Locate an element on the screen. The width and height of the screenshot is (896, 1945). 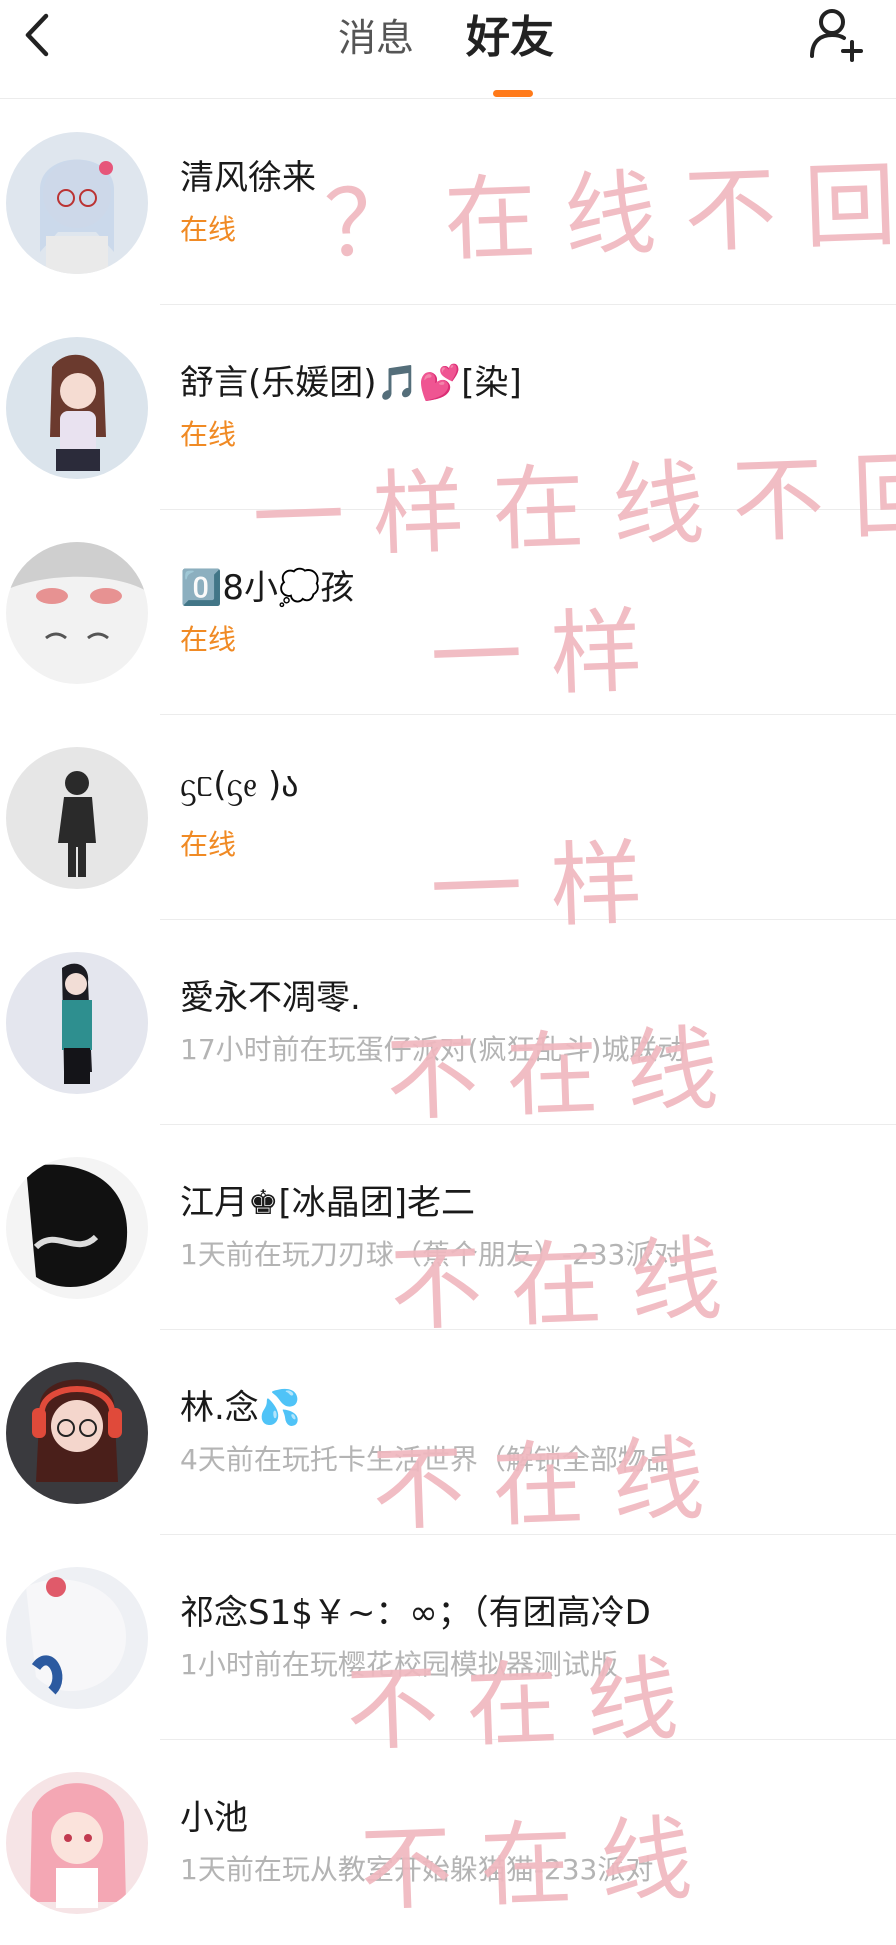
friend-name: 愛永不凋零. is located at coordinates (270, 998).